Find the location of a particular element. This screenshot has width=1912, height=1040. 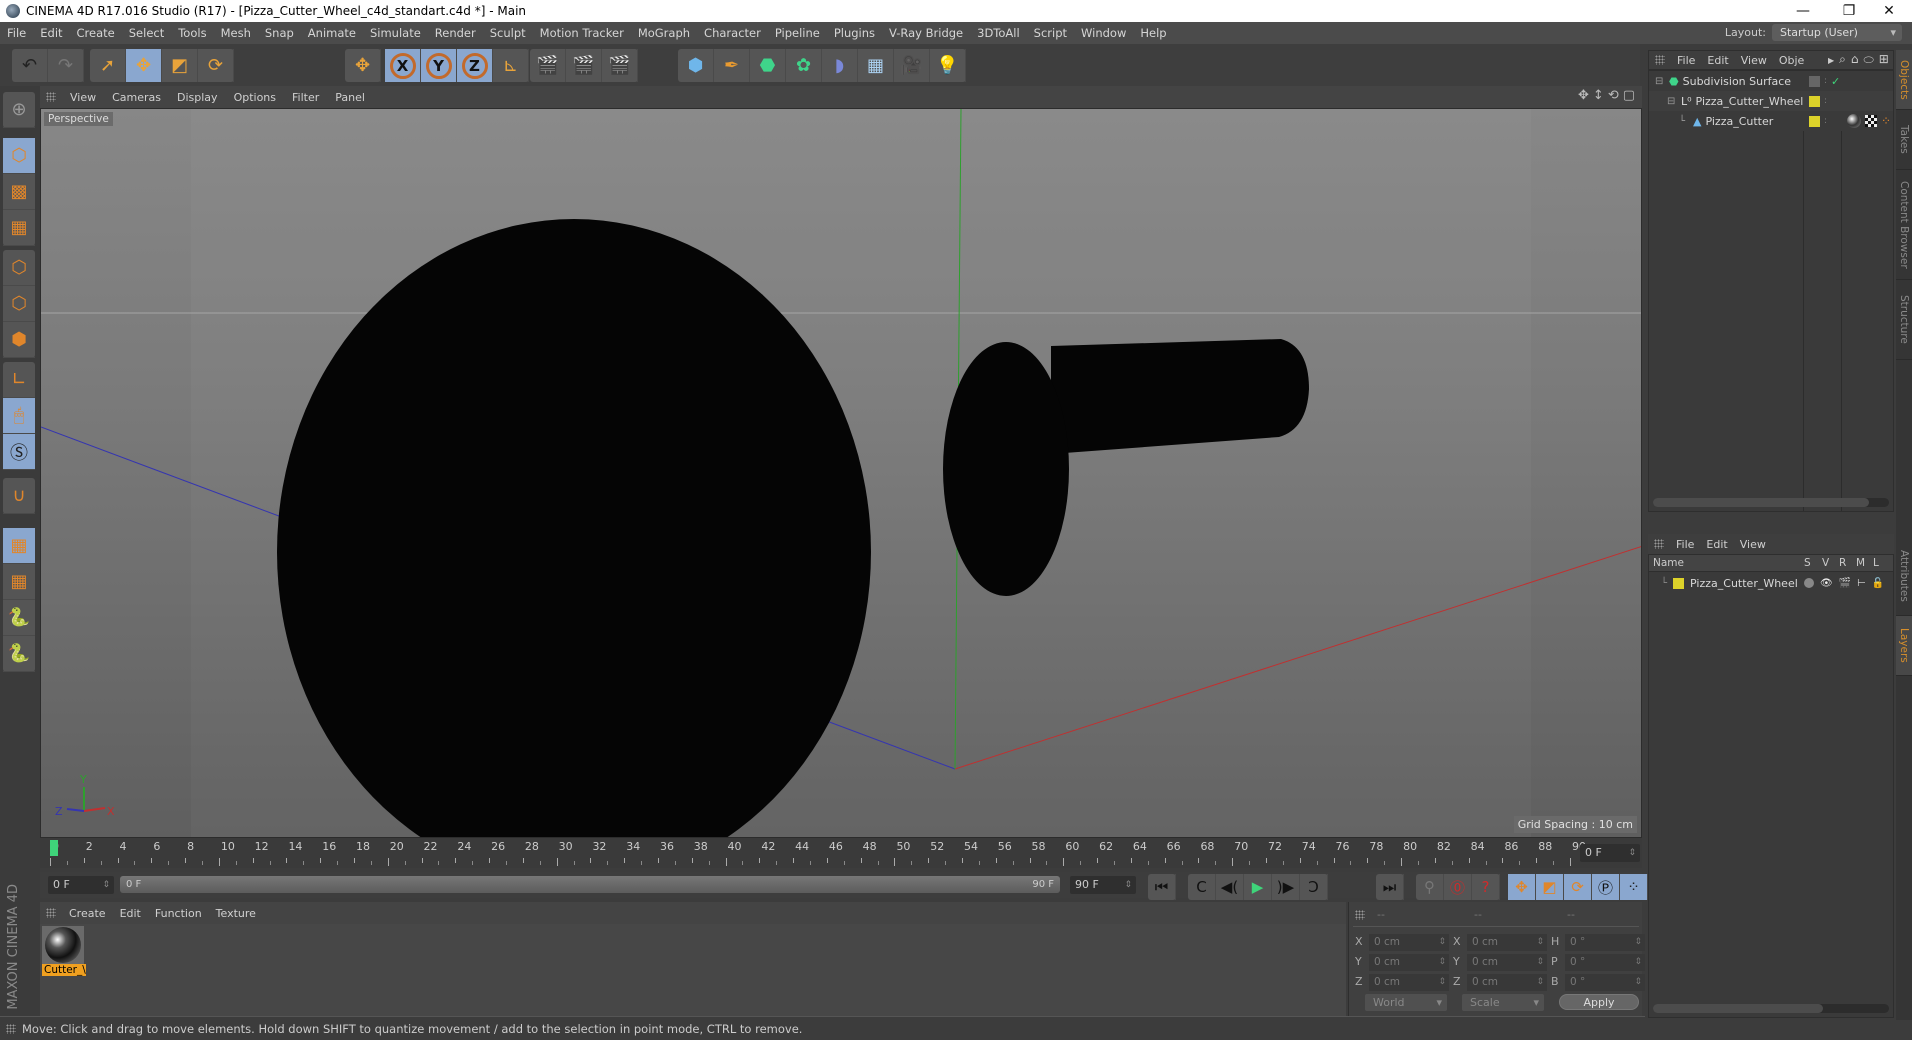

menu-select: Select is located at coordinates (146, 33).